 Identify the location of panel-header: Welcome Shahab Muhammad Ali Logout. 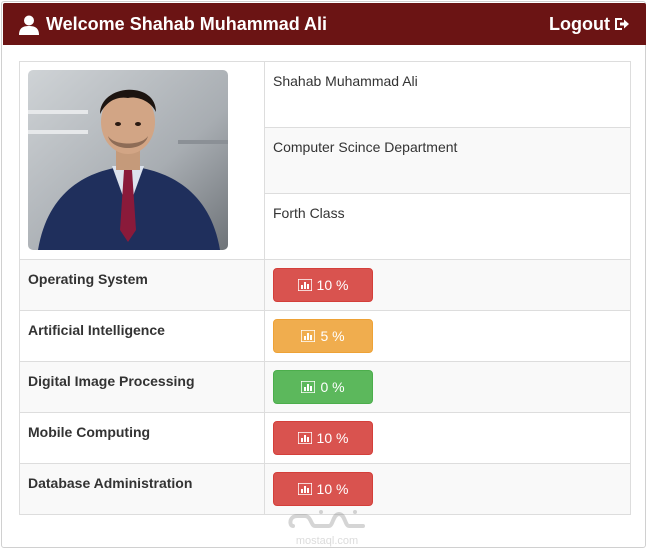
(324, 24).